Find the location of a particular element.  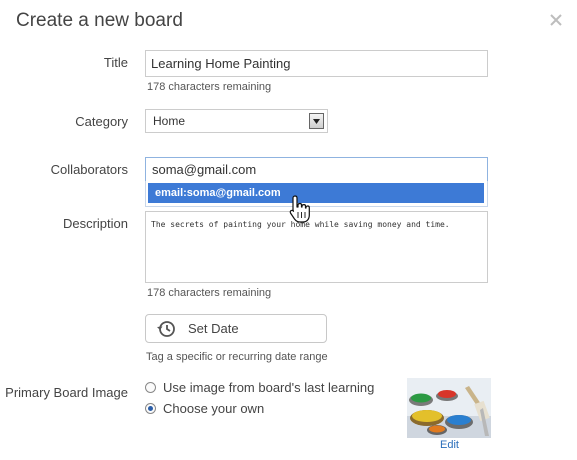

radio-button is located at coordinates (150, 387).